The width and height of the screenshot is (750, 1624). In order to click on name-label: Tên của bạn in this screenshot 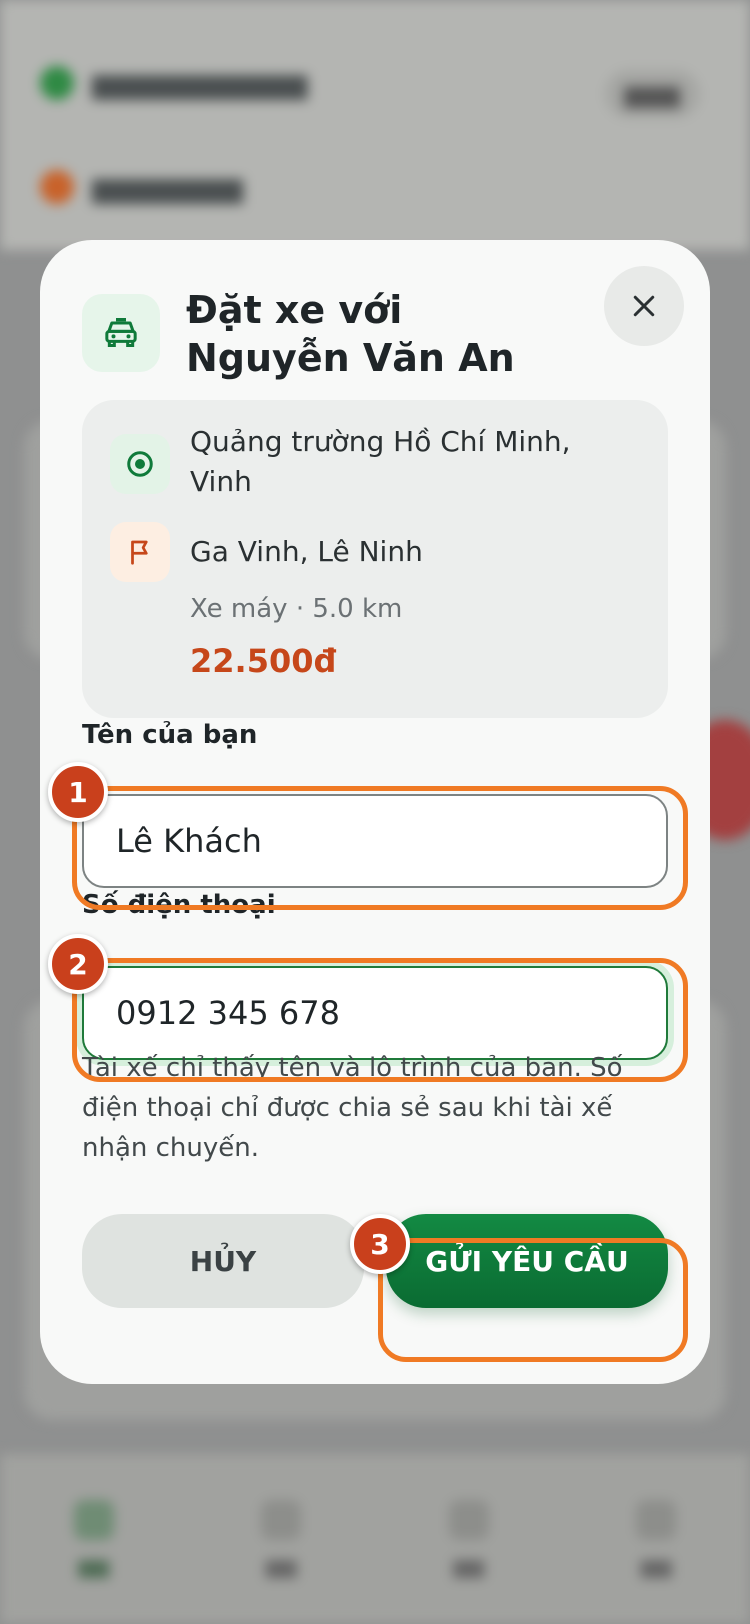, I will do `click(170, 735)`.